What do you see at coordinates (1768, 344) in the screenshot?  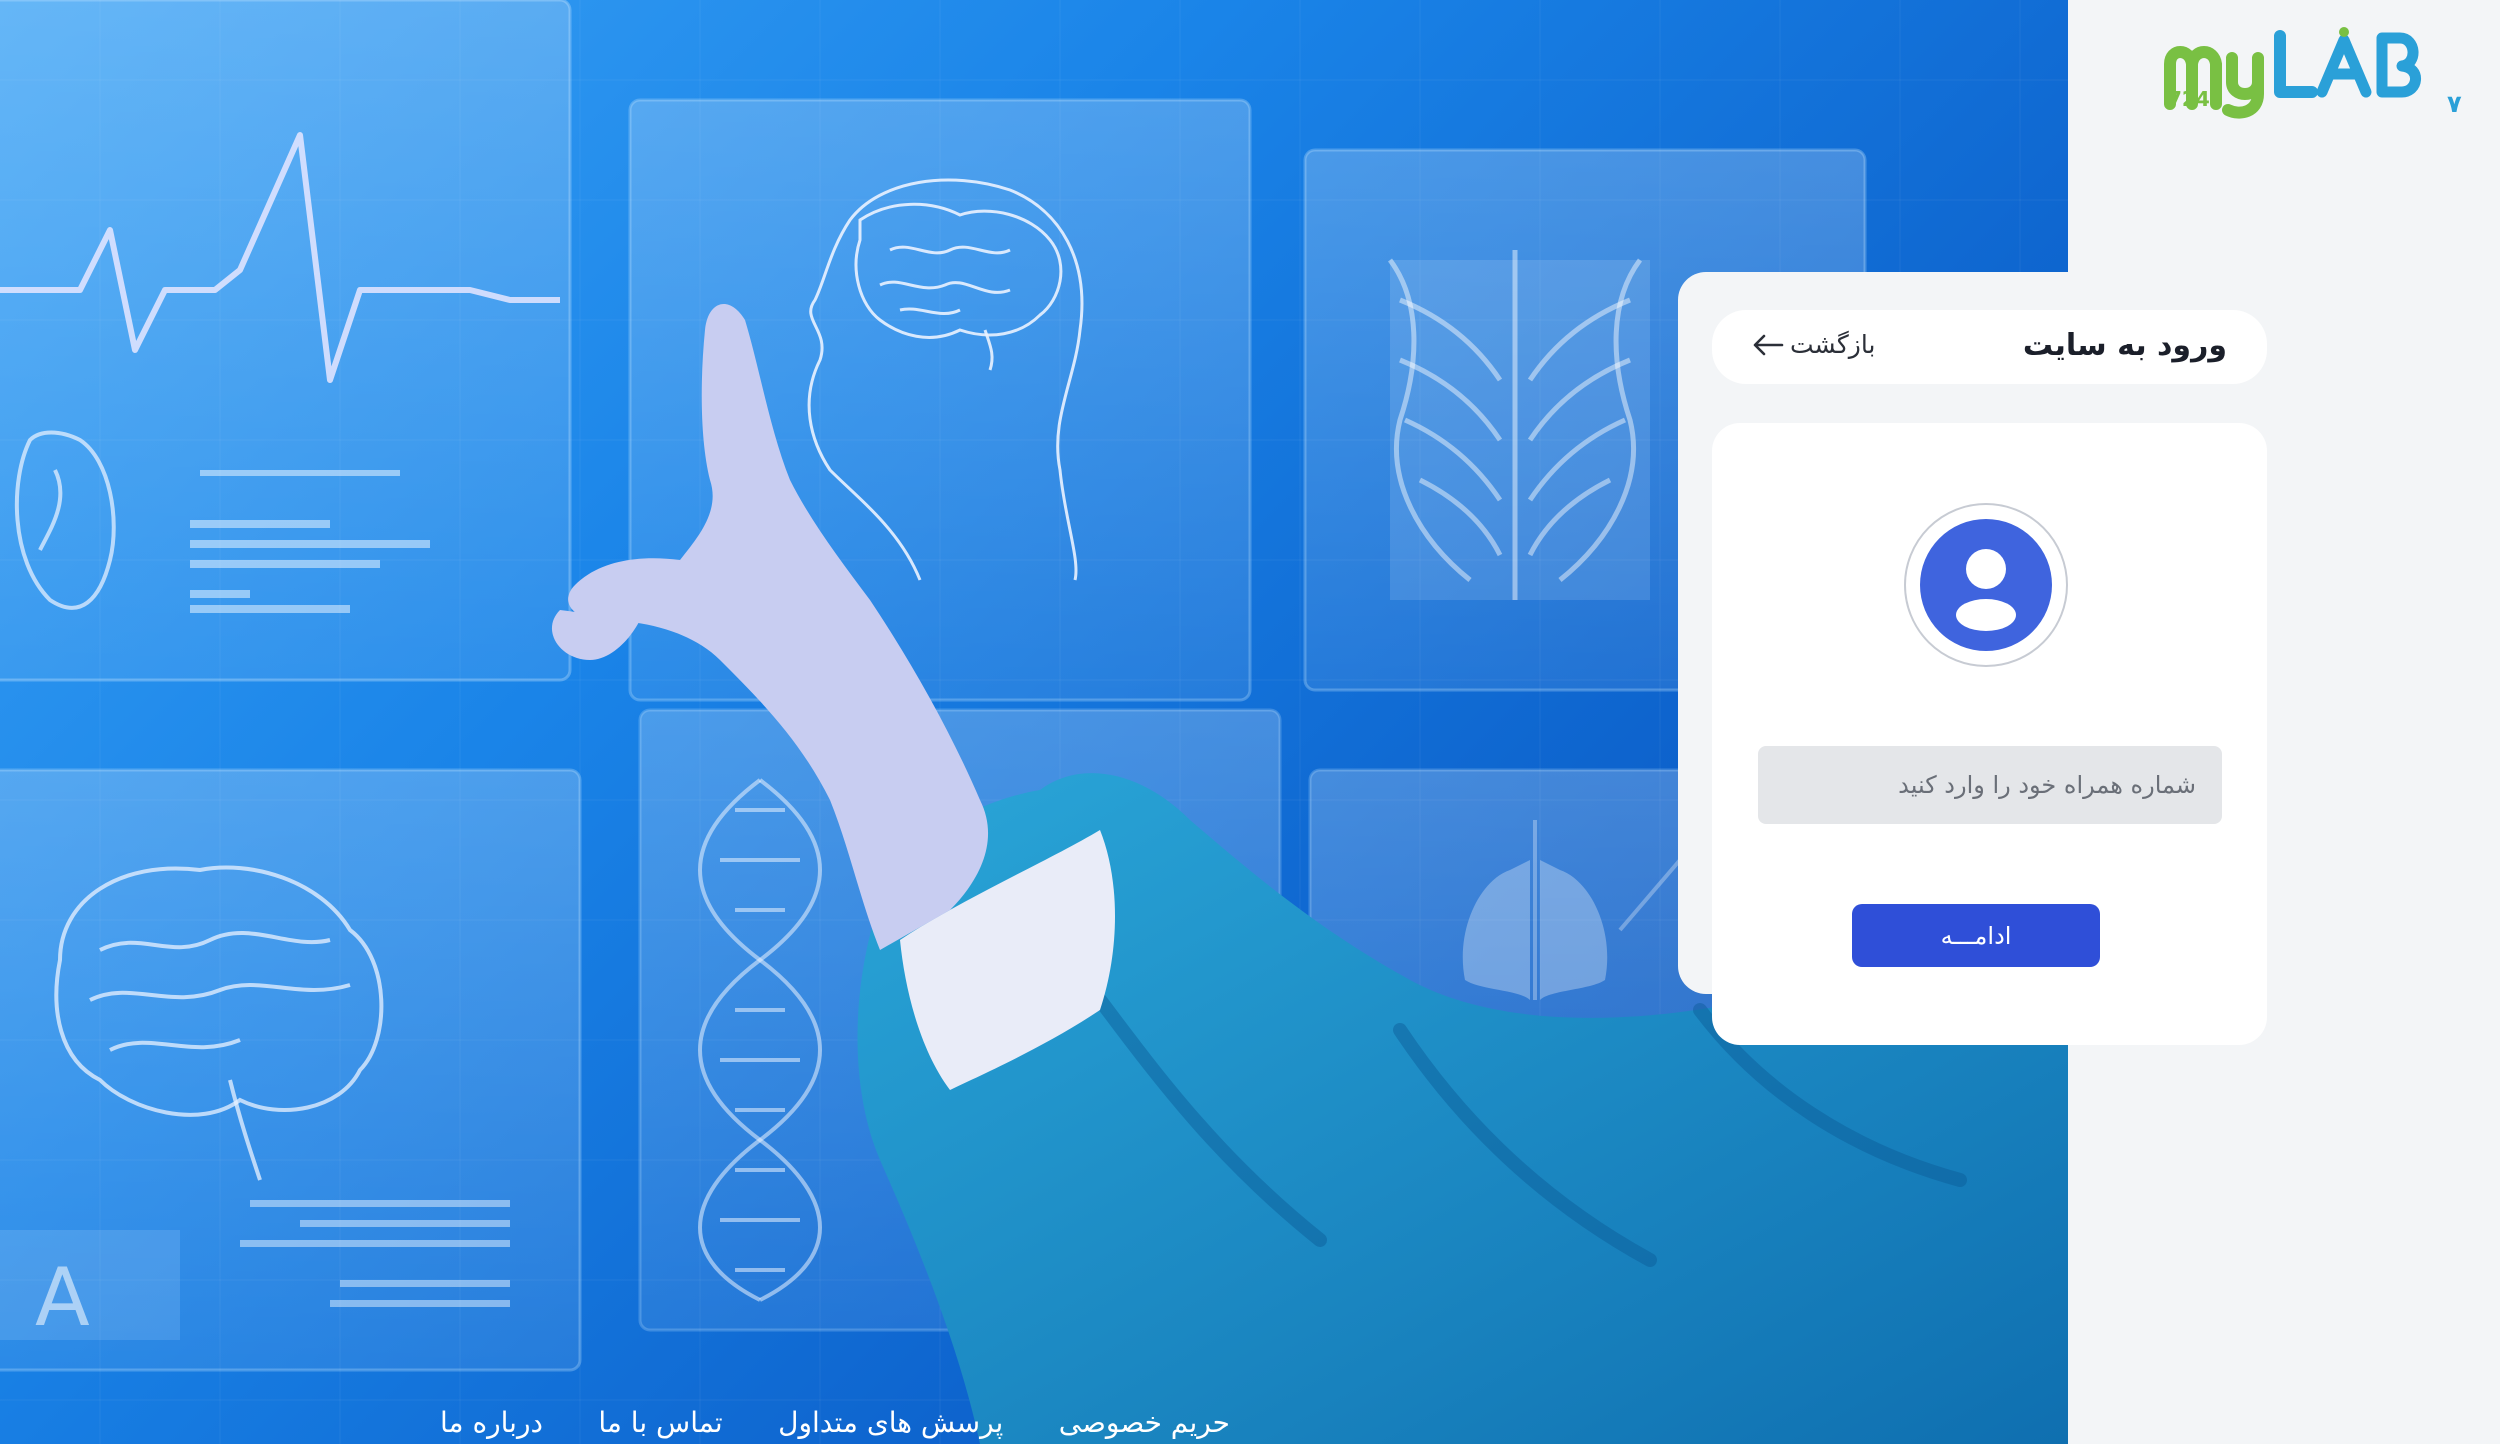 I see `arrow-left-icon` at bounding box center [1768, 344].